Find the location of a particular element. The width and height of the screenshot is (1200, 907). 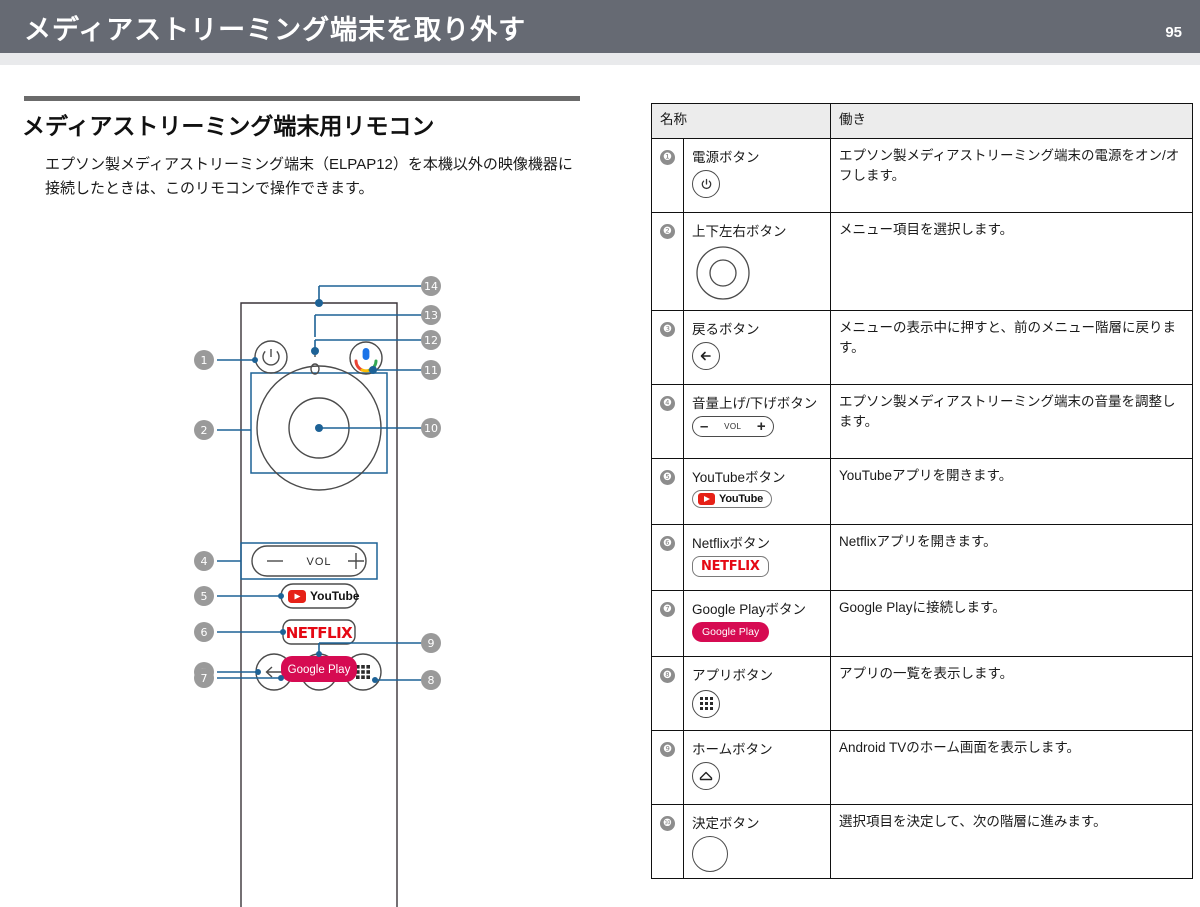

home-icon is located at coordinates (706, 776).